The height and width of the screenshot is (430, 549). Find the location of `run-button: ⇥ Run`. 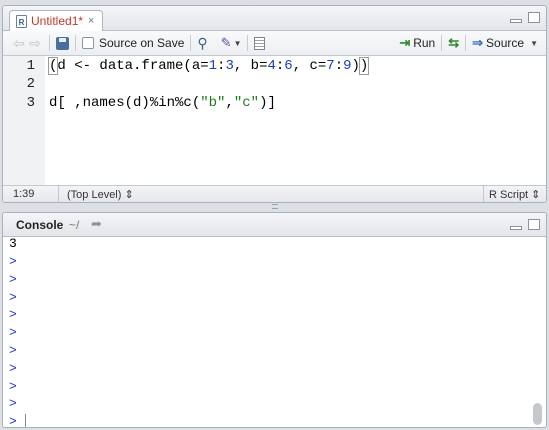

run-button: ⇥ Run is located at coordinates (417, 43).